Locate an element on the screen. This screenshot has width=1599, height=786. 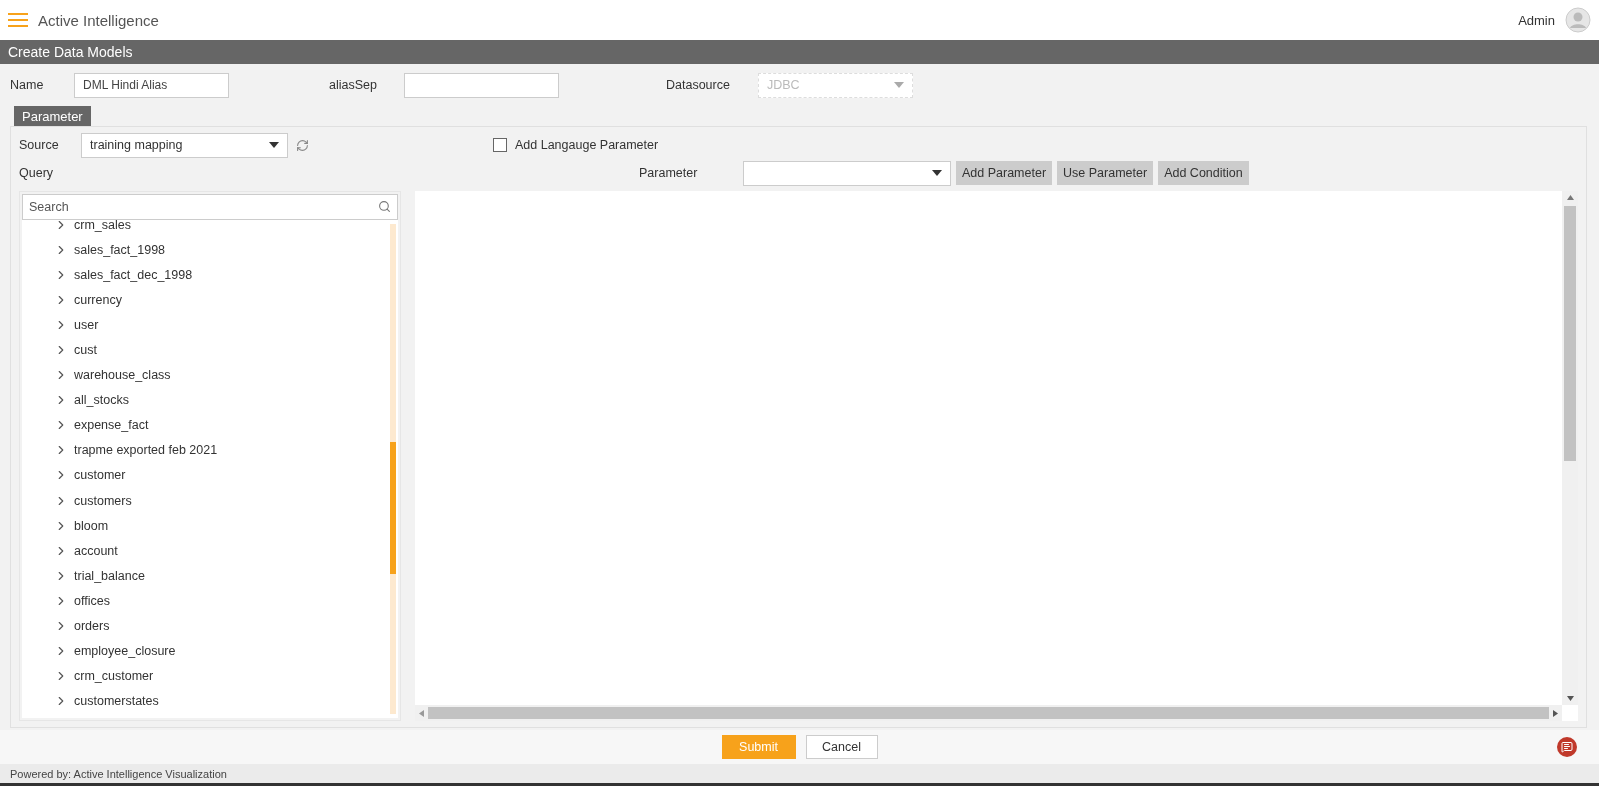
tree-item: employee_closure is located at coordinates (221, 651).